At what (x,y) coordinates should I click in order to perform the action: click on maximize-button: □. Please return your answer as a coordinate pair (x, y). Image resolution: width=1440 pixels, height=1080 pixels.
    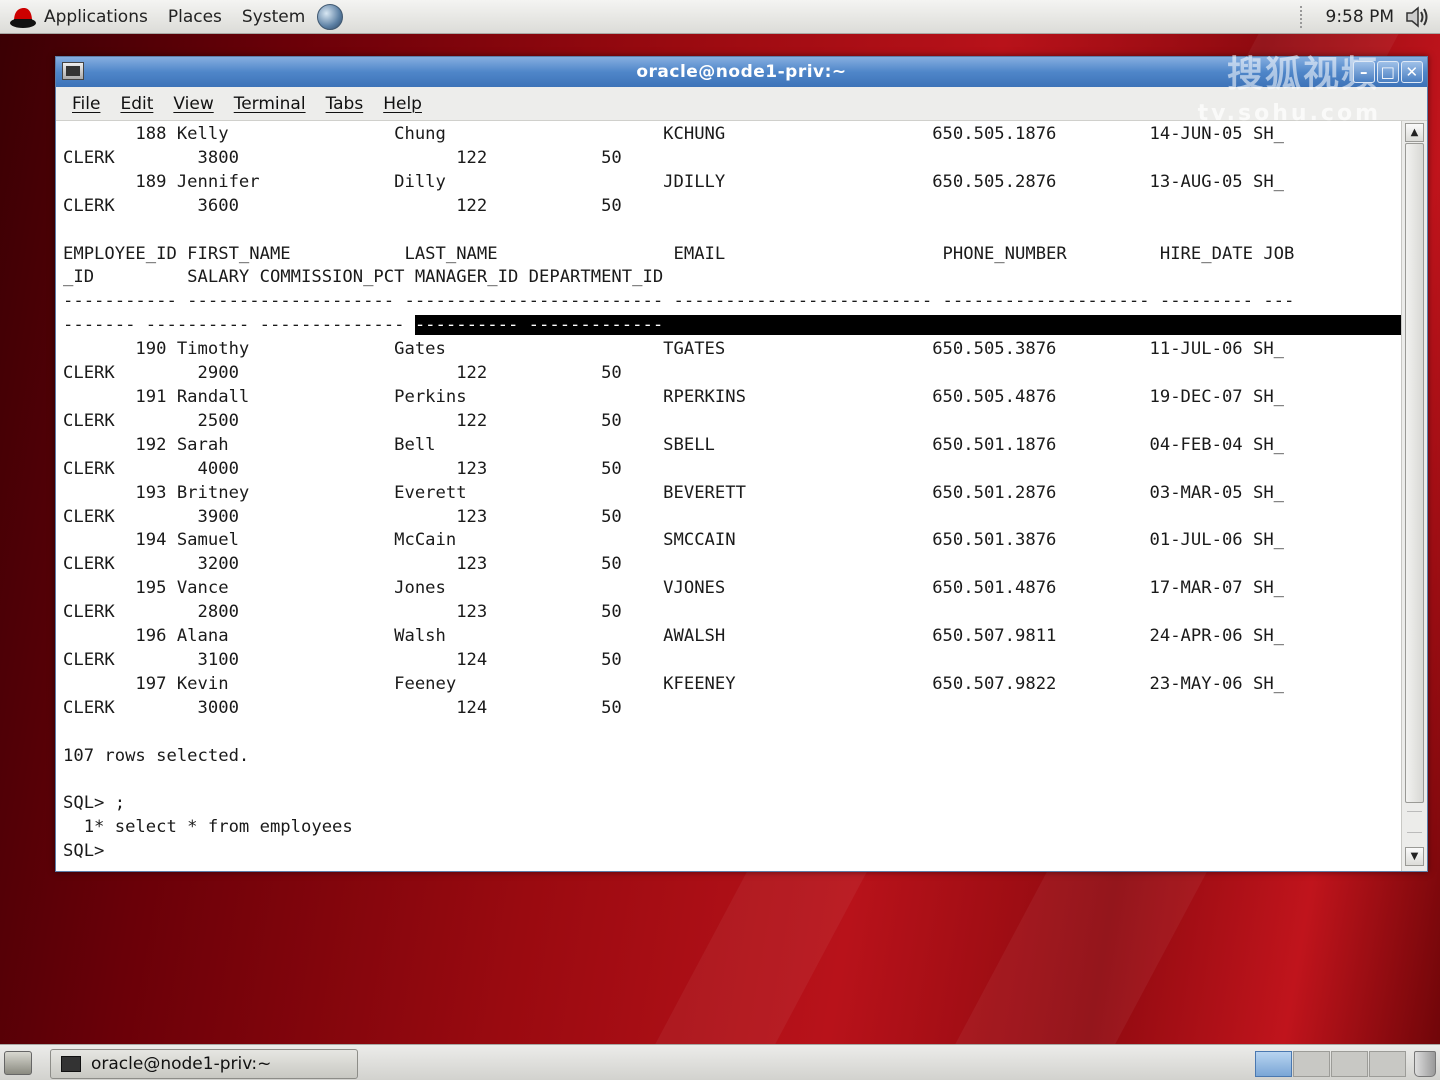
    Looking at the image, I should click on (1388, 72).